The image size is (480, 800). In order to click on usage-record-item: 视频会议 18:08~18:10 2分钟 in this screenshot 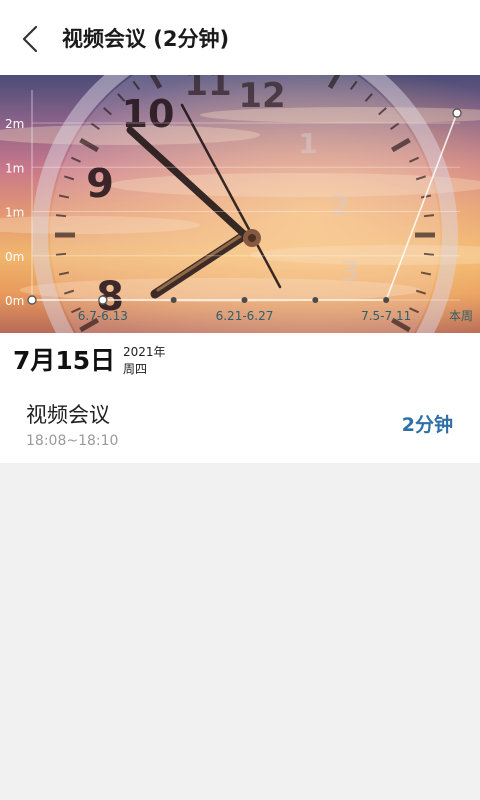, I will do `click(240, 428)`.